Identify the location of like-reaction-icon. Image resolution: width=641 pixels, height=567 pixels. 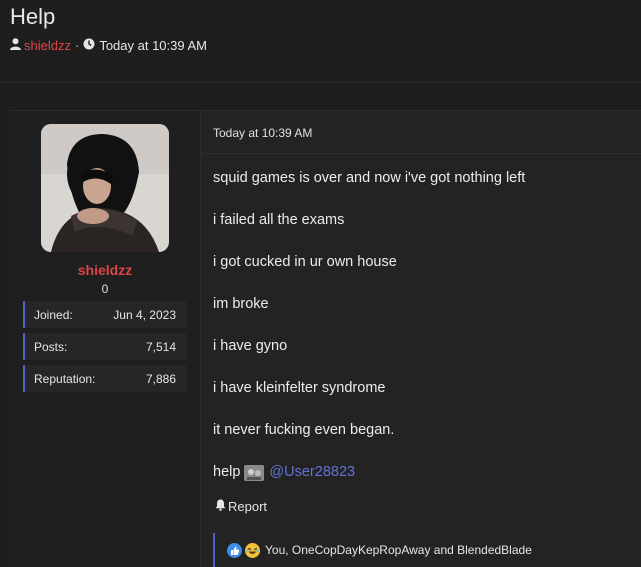
(234, 550).